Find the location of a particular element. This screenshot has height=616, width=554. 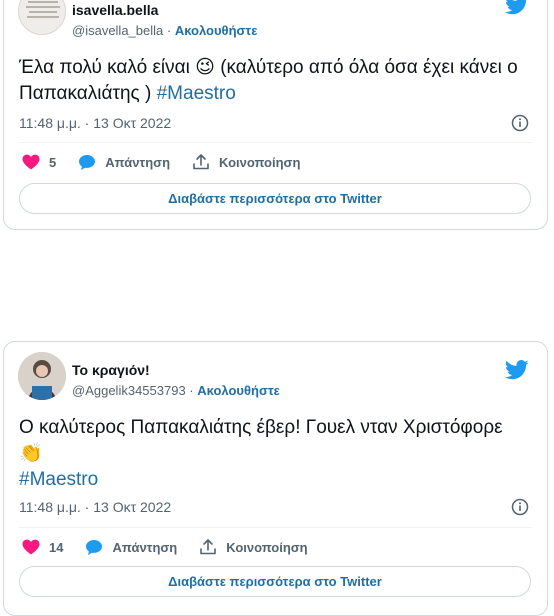

user-handle: @isavella_bella is located at coordinates (117, 30).